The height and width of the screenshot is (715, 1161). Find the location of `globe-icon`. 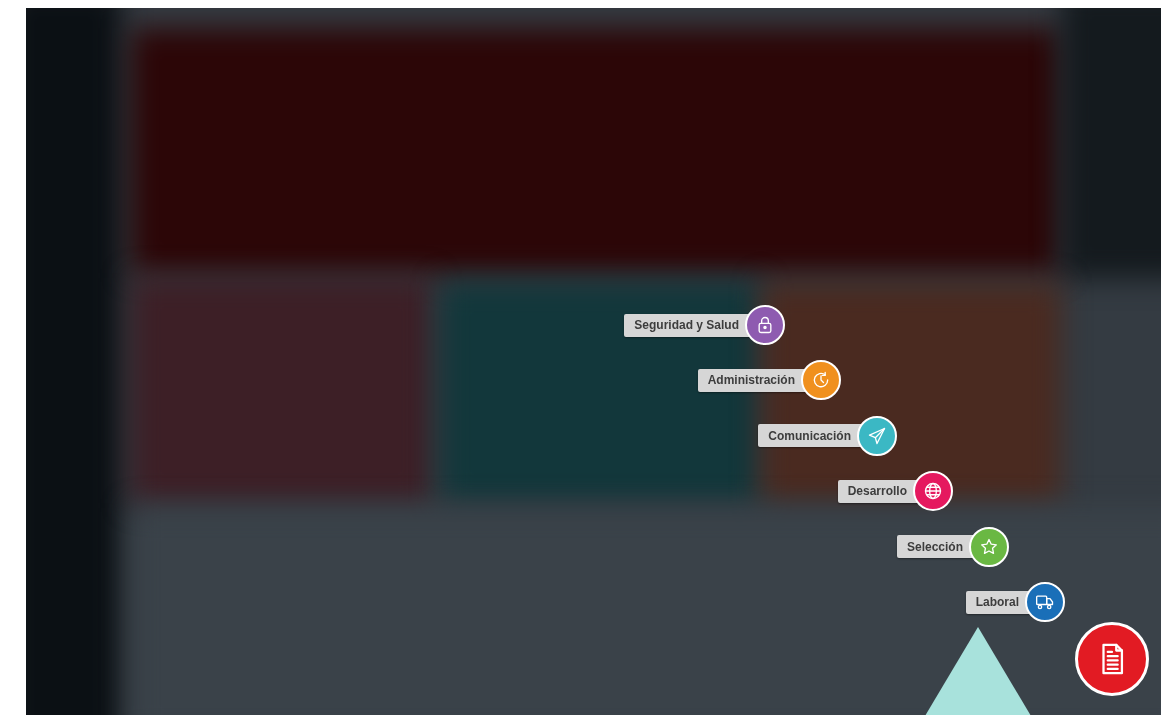

globe-icon is located at coordinates (933, 491).